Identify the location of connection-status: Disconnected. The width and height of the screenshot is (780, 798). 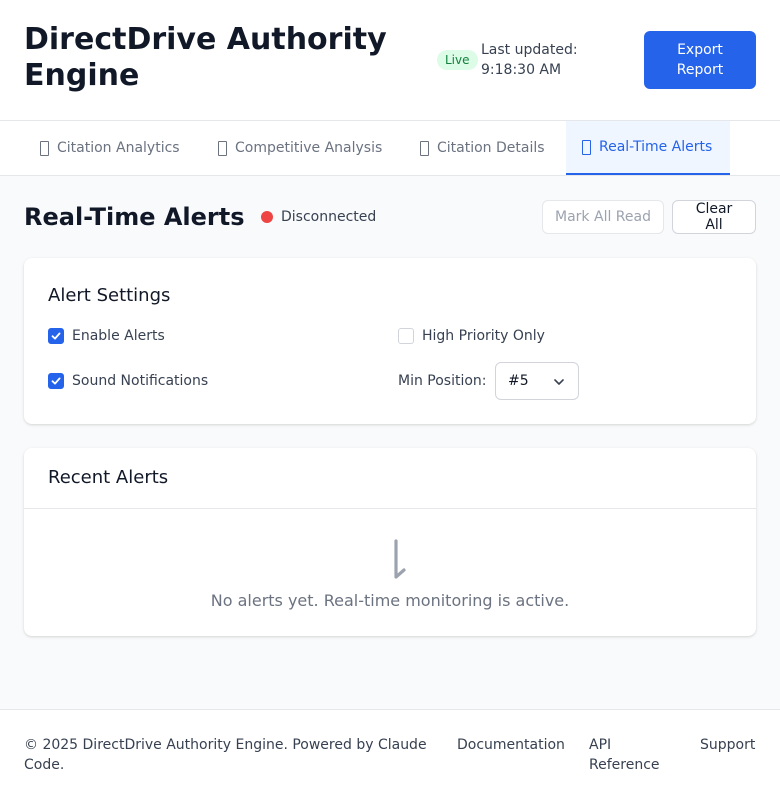
(318, 217).